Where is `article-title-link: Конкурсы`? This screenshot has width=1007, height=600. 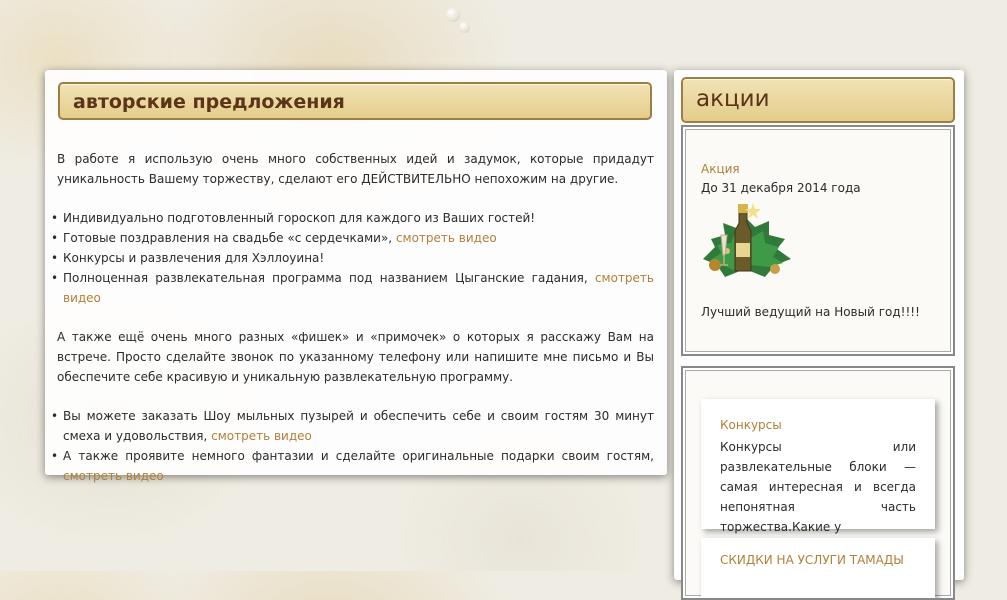
article-title-link: Конкурсы is located at coordinates (751, 425).